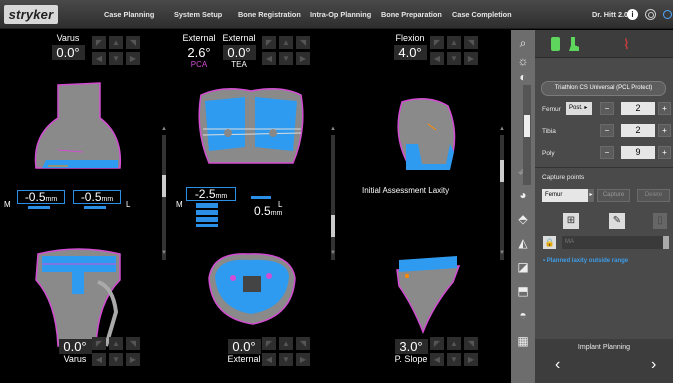 This screenshot has width=673, height=383. I want to click on next-step-button: ›, so click(653, 365).